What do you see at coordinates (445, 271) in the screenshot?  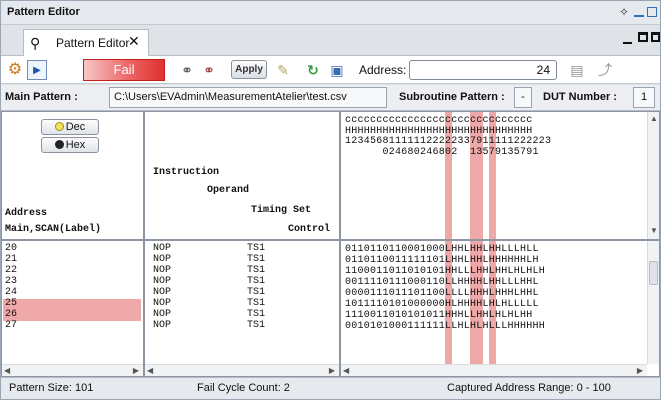 I see `table-row-bits: 1100011011010101HHLLLHHLHHLHLHLH` at bounding box center [445, 271].